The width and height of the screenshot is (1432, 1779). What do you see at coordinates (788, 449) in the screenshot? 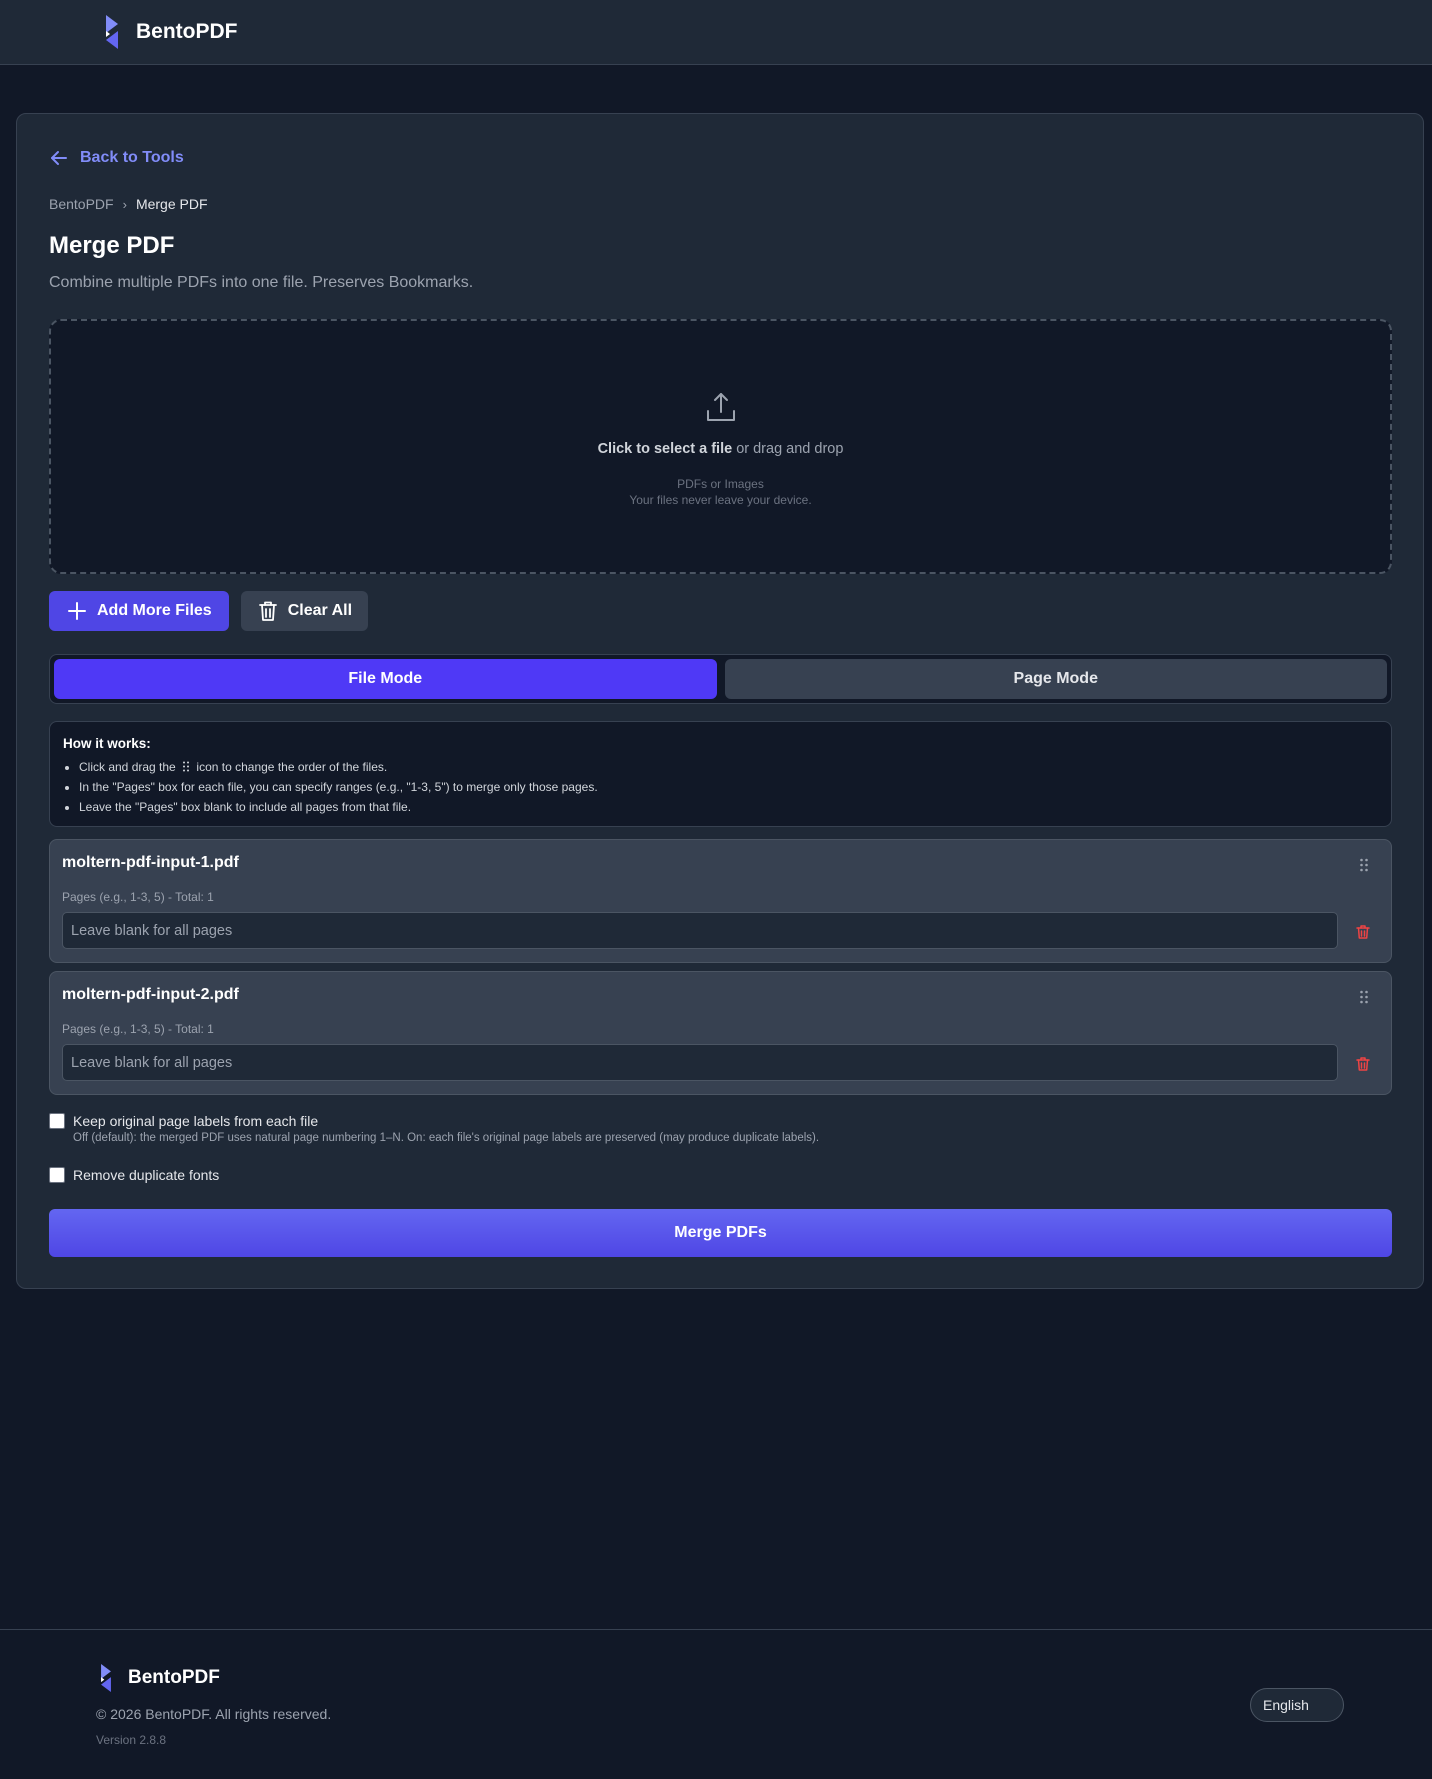
I see `dropzone-drag-text: or drag and drop` at bounding box center [788, 449].